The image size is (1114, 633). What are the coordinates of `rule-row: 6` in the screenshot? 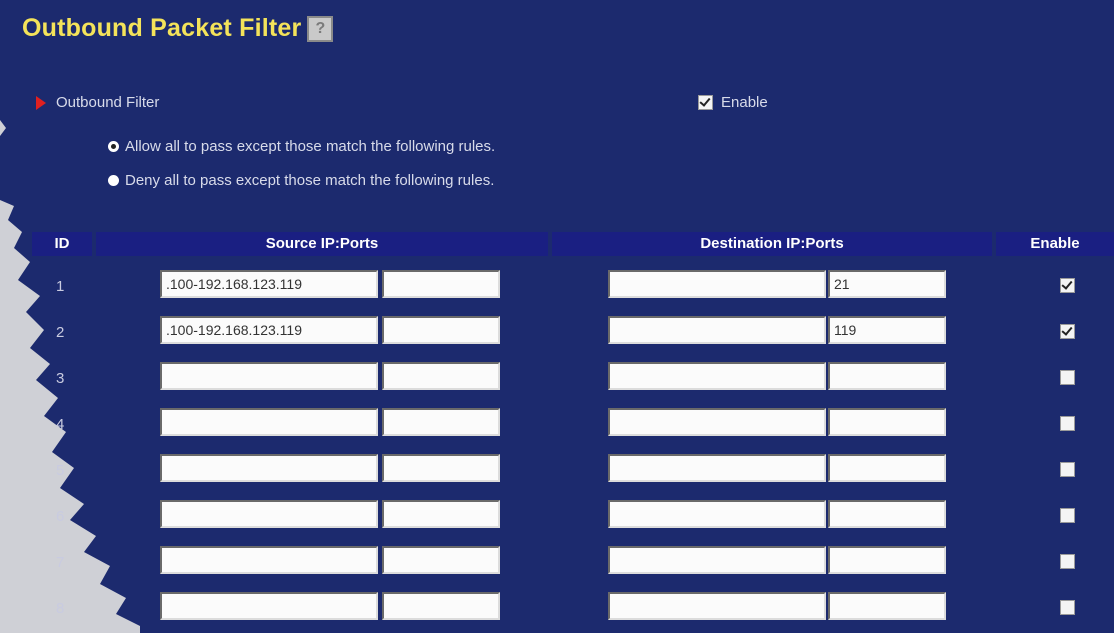 It's located at (557, 516).